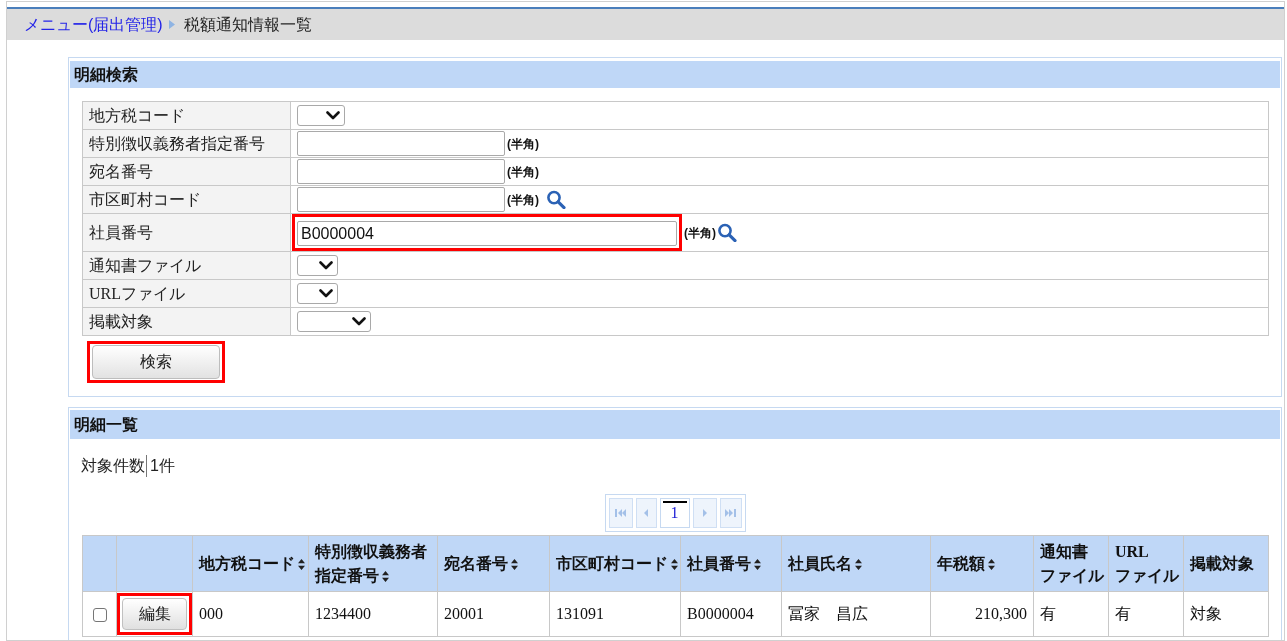  I want to click on column-header: 社員番号, so click(731, 563).